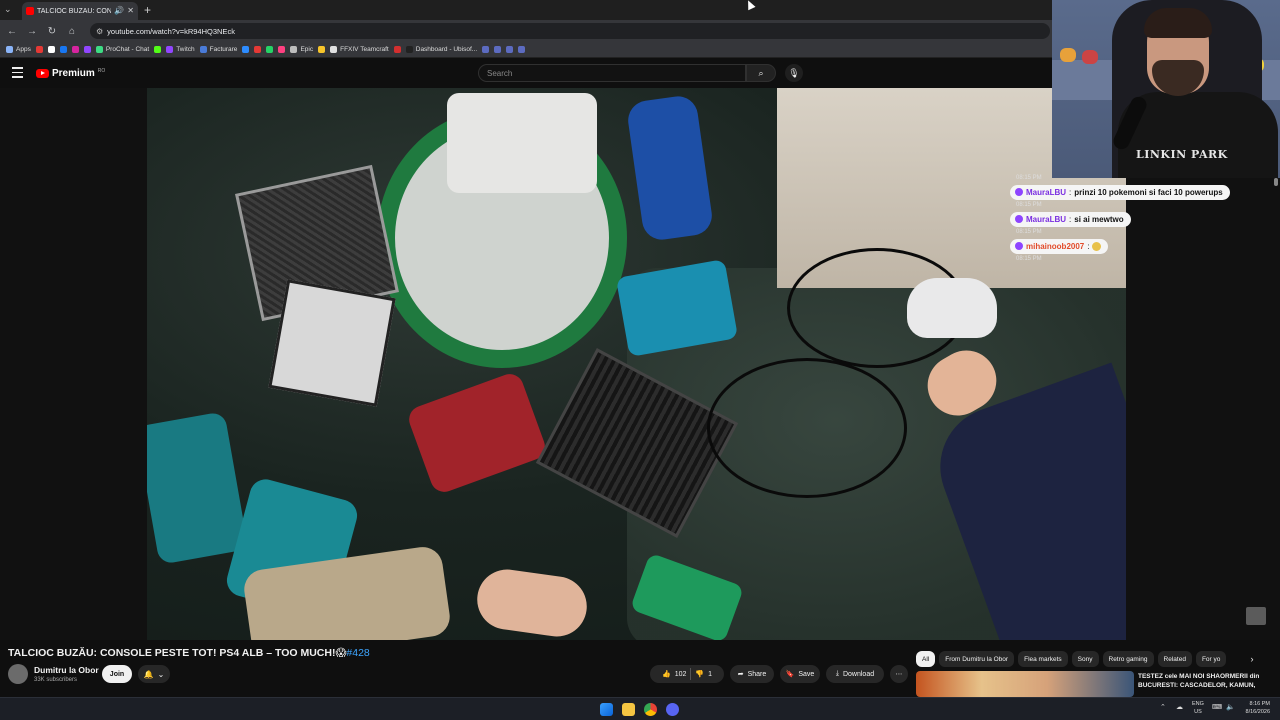  Describe the element at coordinates (1085, 659) in the screenshot. I see `filter-chip: Sony` at that location.